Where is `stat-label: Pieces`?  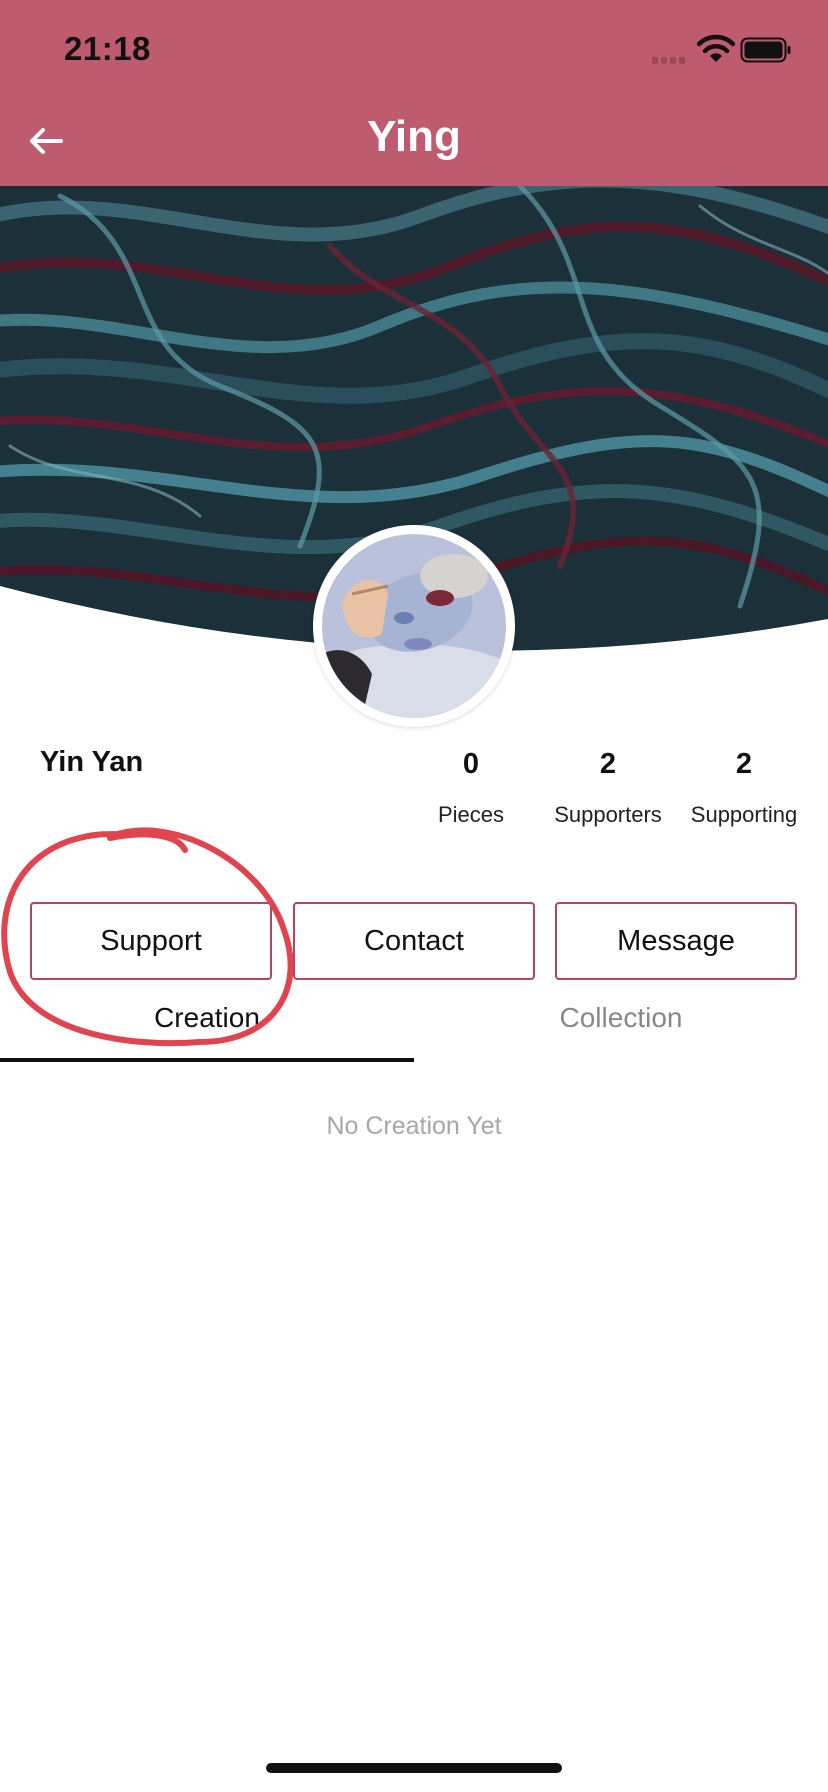
stat-label: Pieces is located at coordinates (471, 814).